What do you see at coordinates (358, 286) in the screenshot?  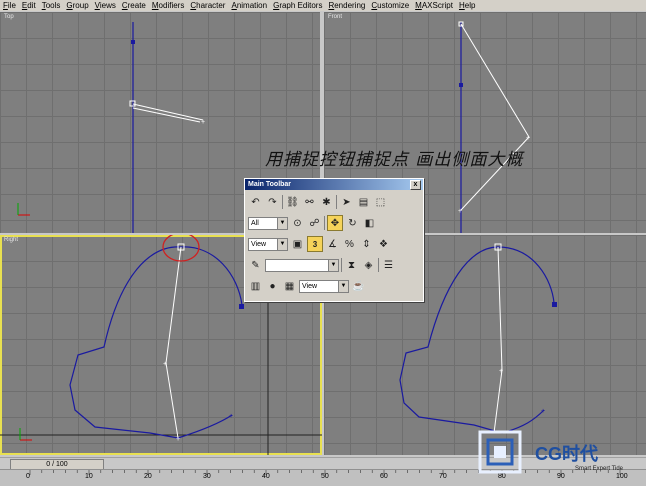 I see `quick-render-teapot-icon: ☕` at bounding box center [358, 286].